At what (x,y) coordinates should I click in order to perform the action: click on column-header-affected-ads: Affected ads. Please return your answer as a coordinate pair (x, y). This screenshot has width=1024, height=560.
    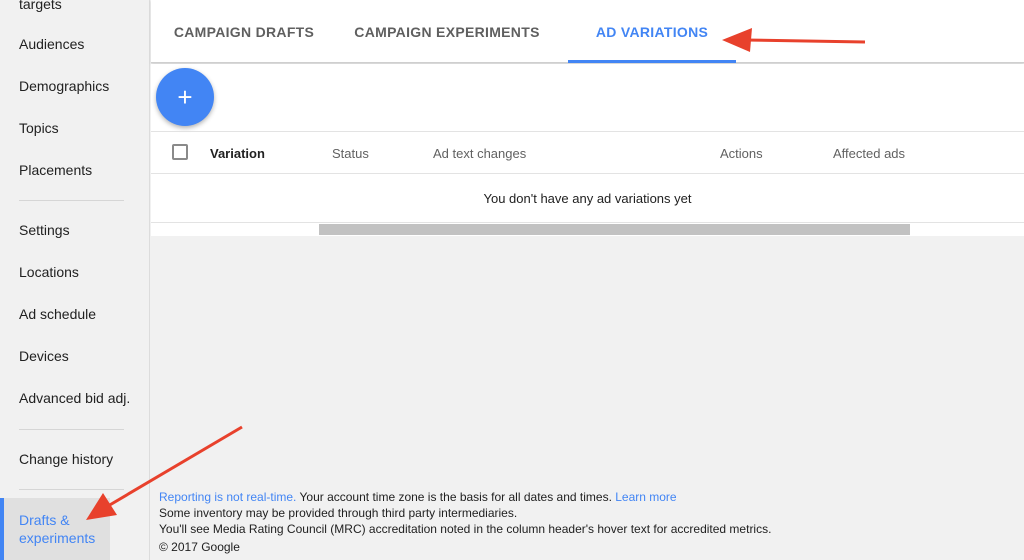
    Looking at the image, I should click on (869, 153).